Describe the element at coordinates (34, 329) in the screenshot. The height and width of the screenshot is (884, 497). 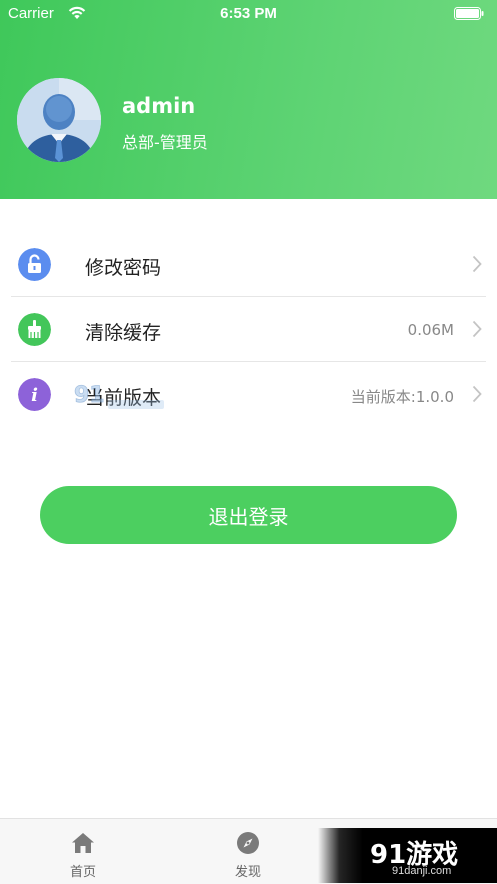
I see `broom-icon` at that location.